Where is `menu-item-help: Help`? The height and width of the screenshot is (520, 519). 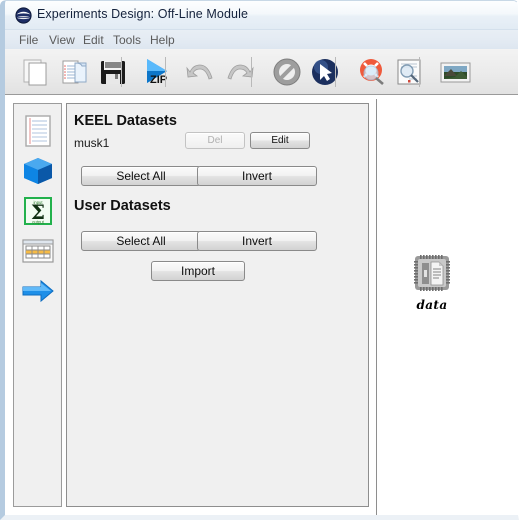
menu-item-help: Help is located at coordinates (162, 40).